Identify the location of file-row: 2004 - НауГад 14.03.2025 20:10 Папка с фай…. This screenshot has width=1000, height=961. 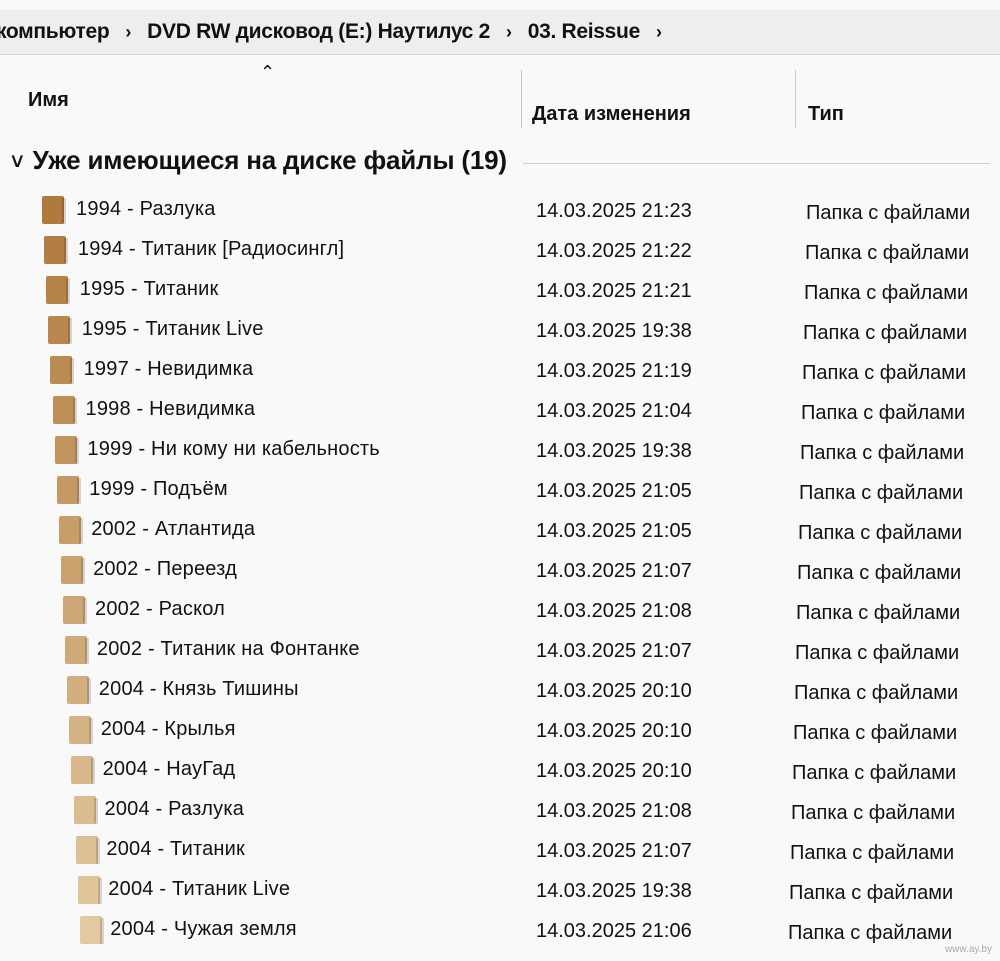
(500, 772).